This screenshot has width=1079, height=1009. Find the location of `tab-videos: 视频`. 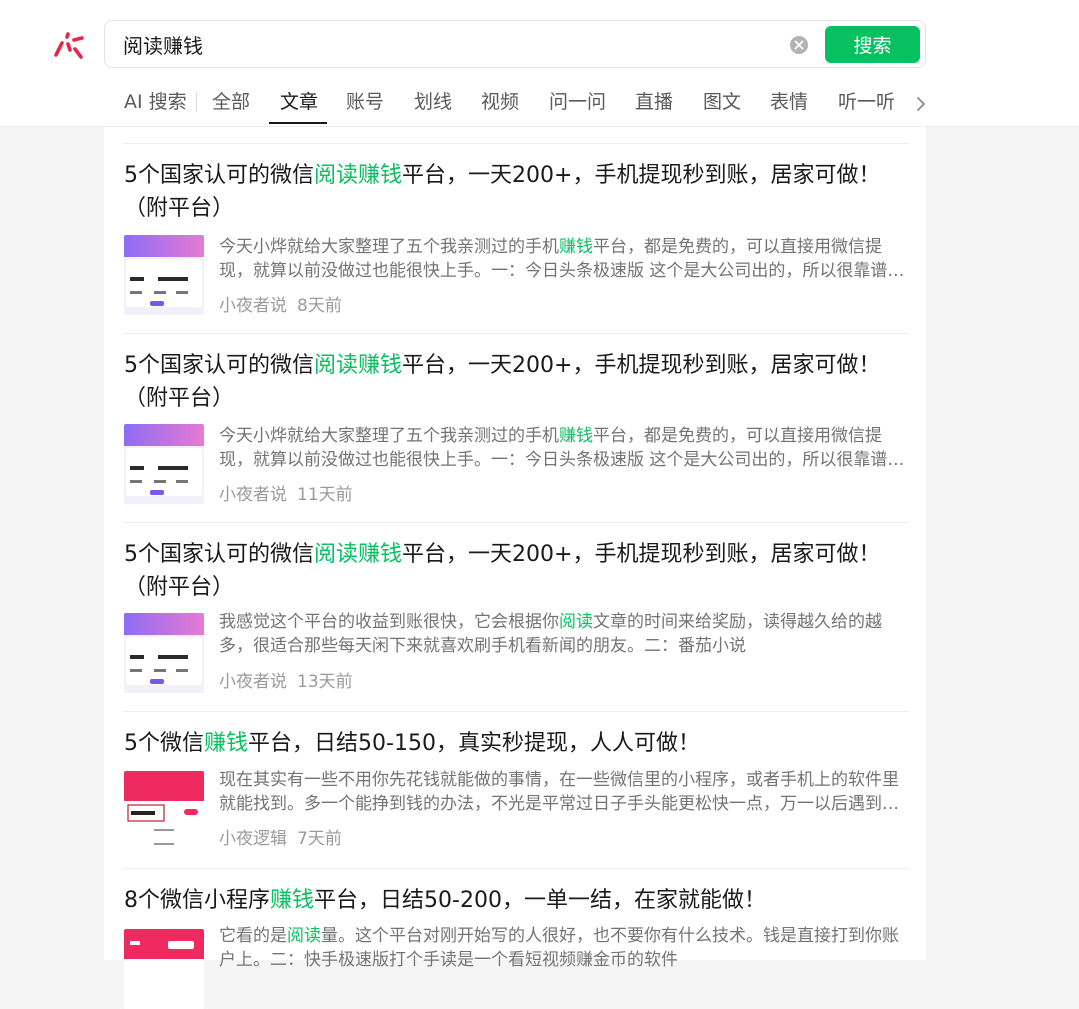

tab-videos: 视频 is located at coordinates (500, 105).